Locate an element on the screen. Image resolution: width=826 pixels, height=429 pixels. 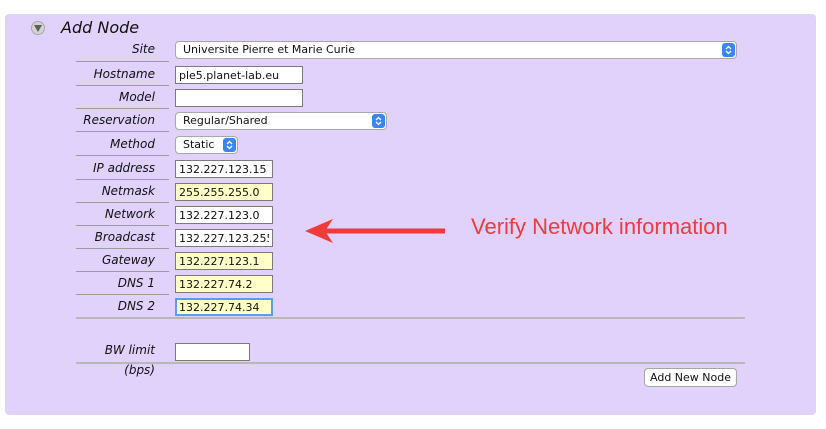
gateway-label: Gateway is located at coordinates (128, 260).